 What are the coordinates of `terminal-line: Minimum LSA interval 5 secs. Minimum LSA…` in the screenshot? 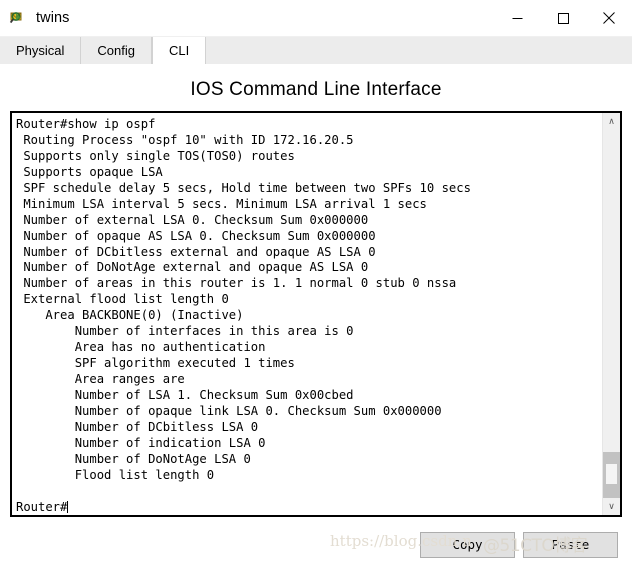 It's located at (221, 203).